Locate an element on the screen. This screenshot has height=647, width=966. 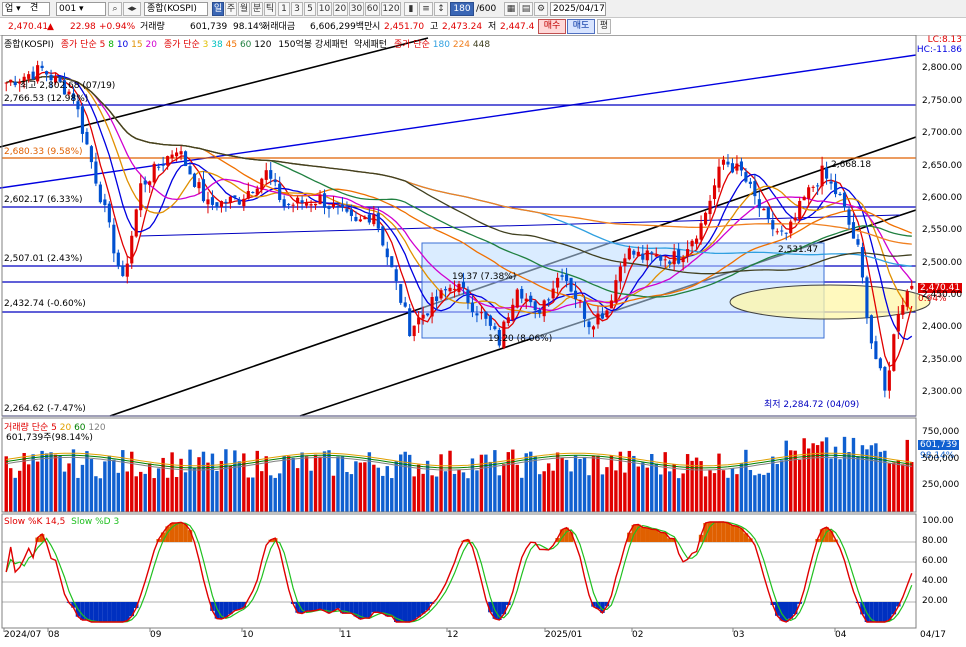
up-arrow-icon: ▲ is located at coordinates (50, 27).